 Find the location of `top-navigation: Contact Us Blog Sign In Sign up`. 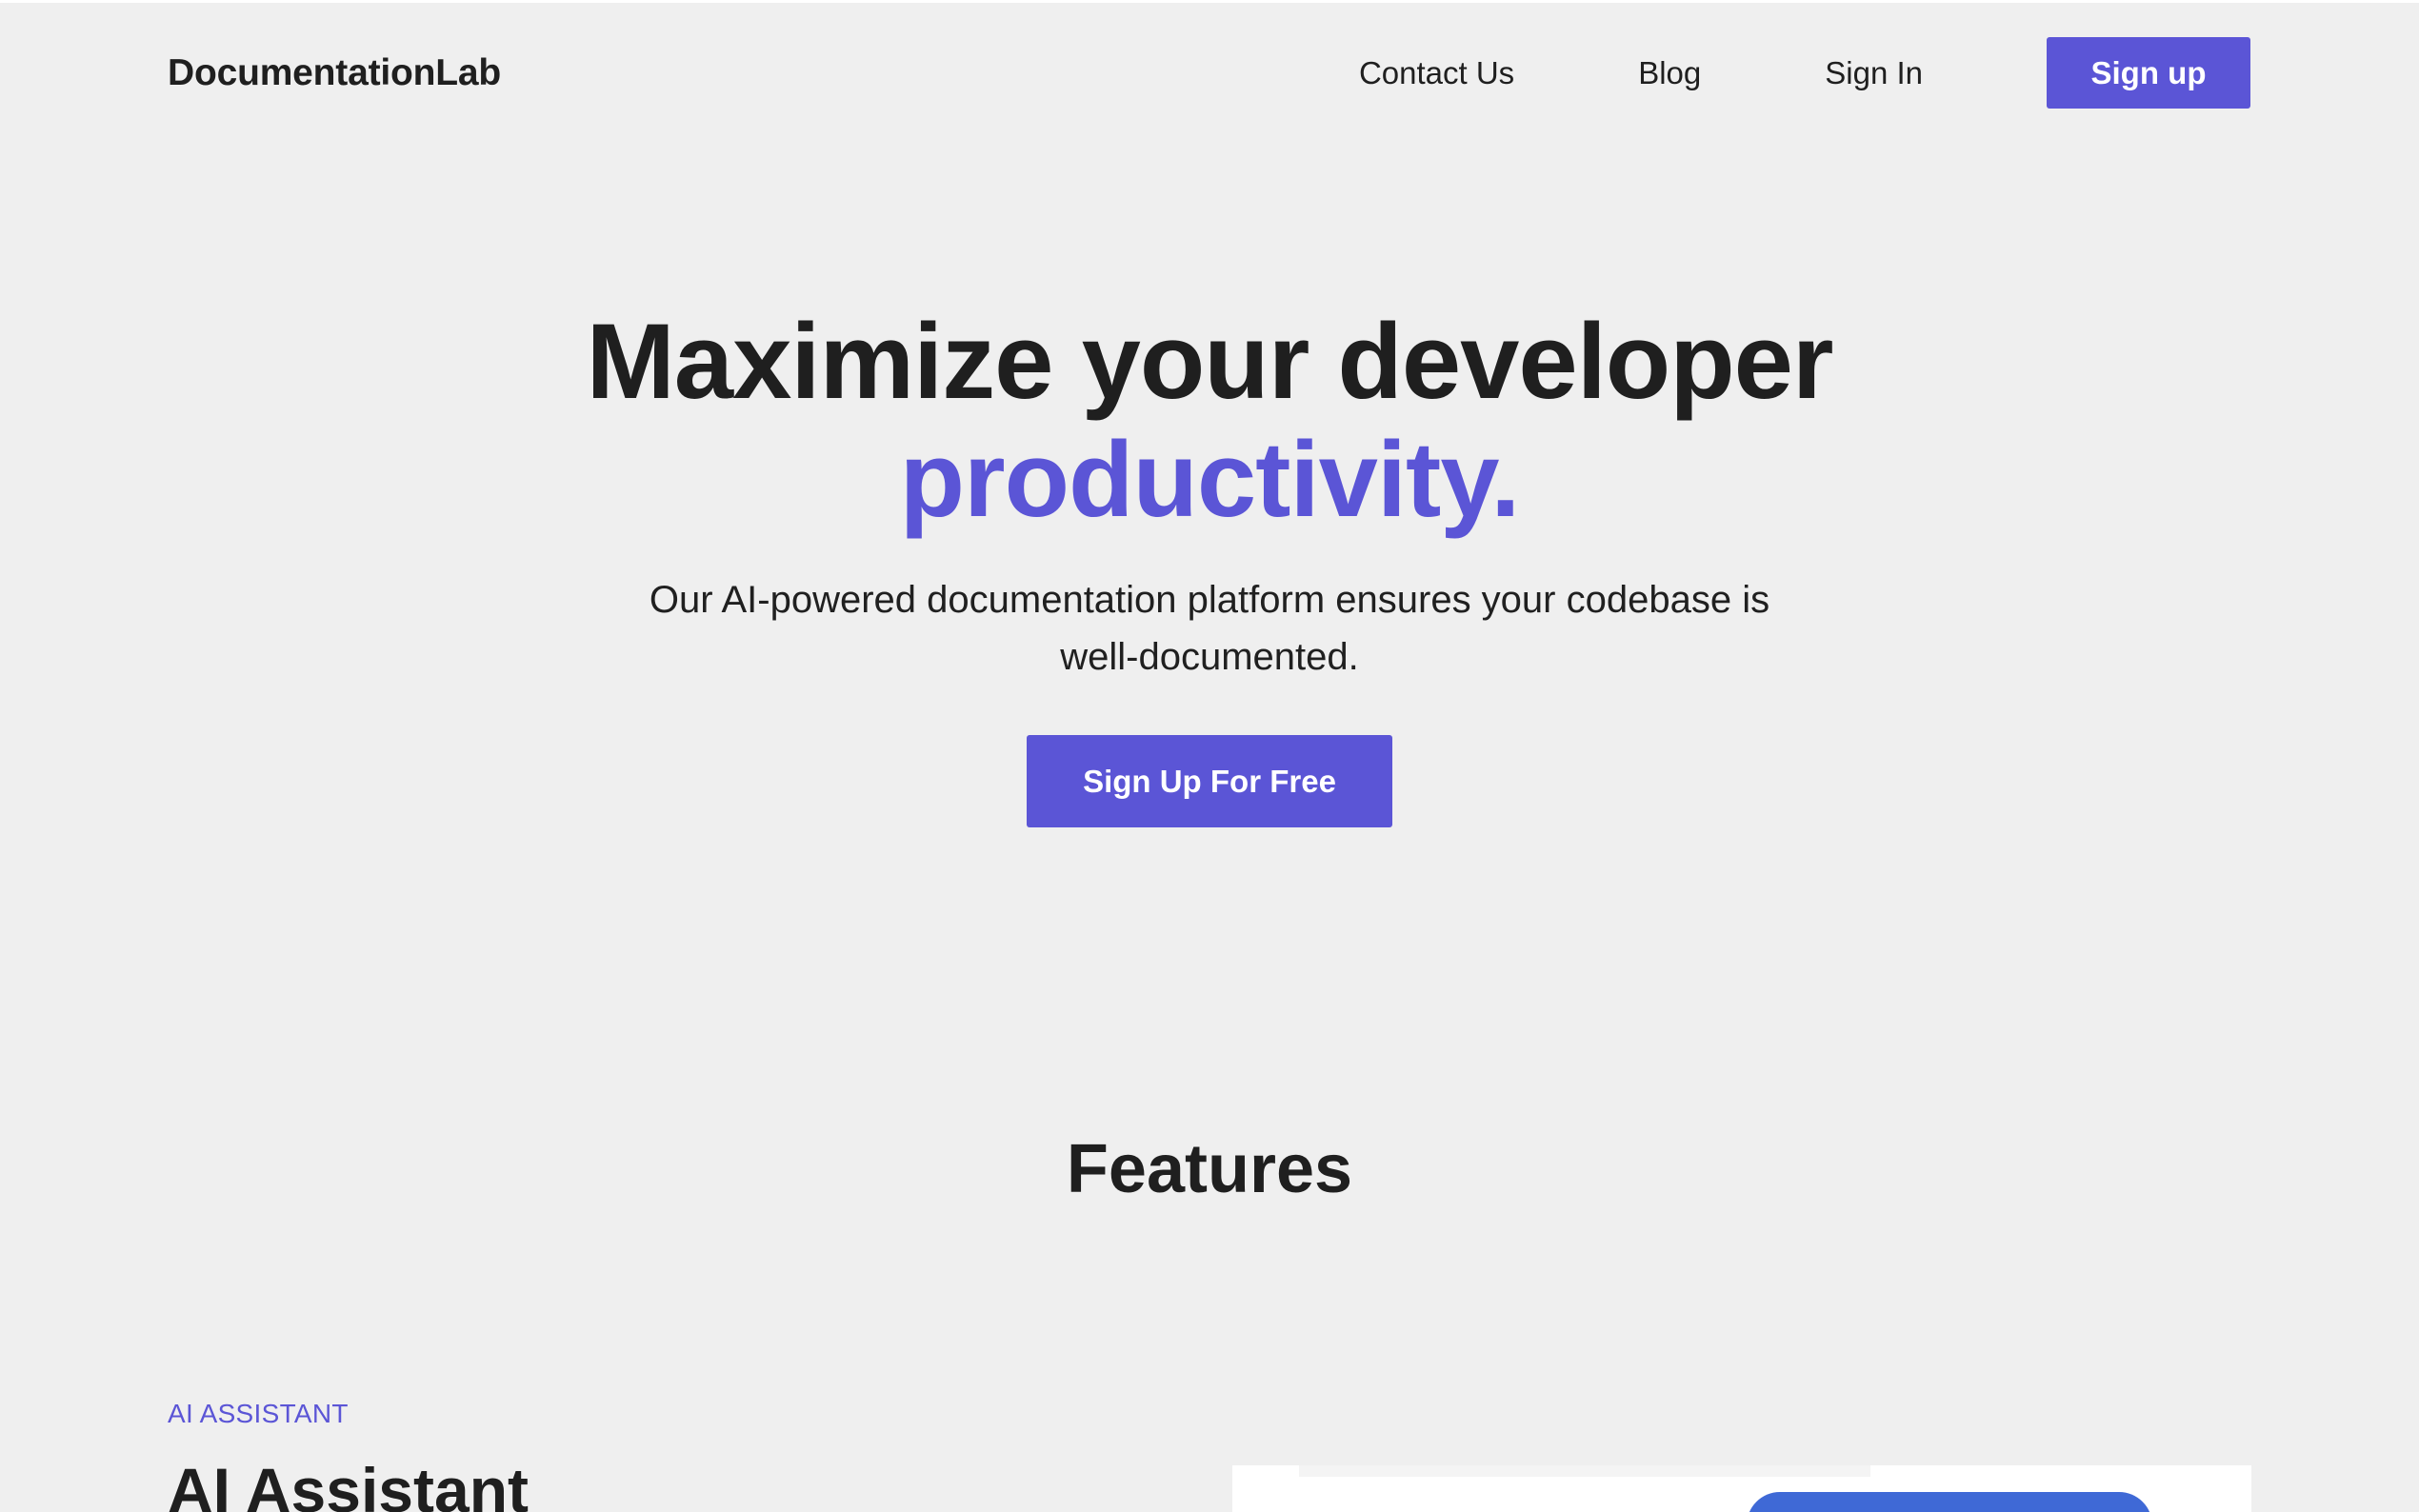

top-navigation: Contact Us Blog Sign In Sign up is located at coordinates (1804, 73).